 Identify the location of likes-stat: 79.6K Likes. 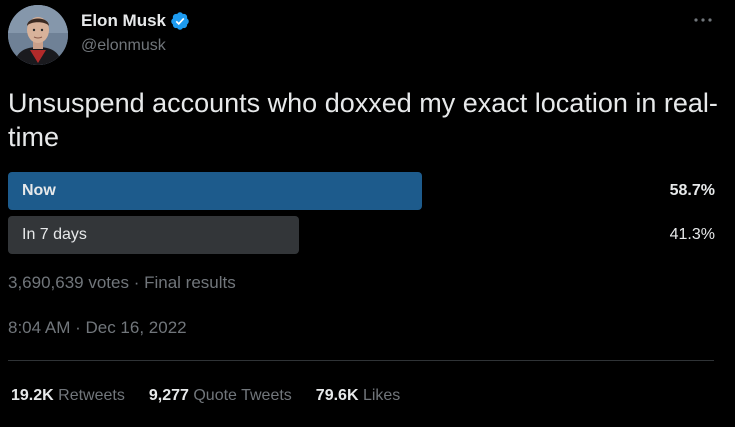
(358, 396).